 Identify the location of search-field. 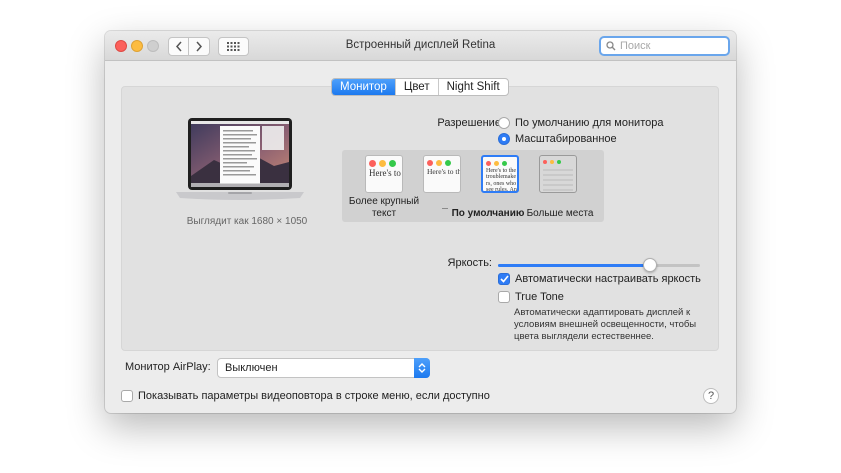
(664, 46).